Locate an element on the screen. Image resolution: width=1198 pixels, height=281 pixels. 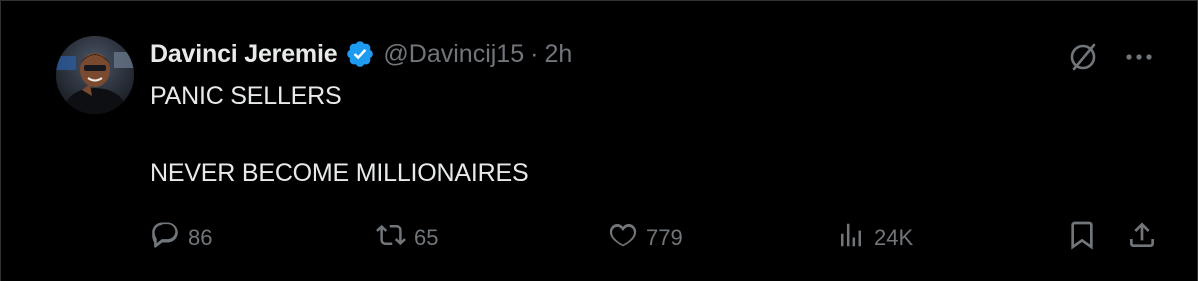
share-icon is located at coordinates (1142, 238).